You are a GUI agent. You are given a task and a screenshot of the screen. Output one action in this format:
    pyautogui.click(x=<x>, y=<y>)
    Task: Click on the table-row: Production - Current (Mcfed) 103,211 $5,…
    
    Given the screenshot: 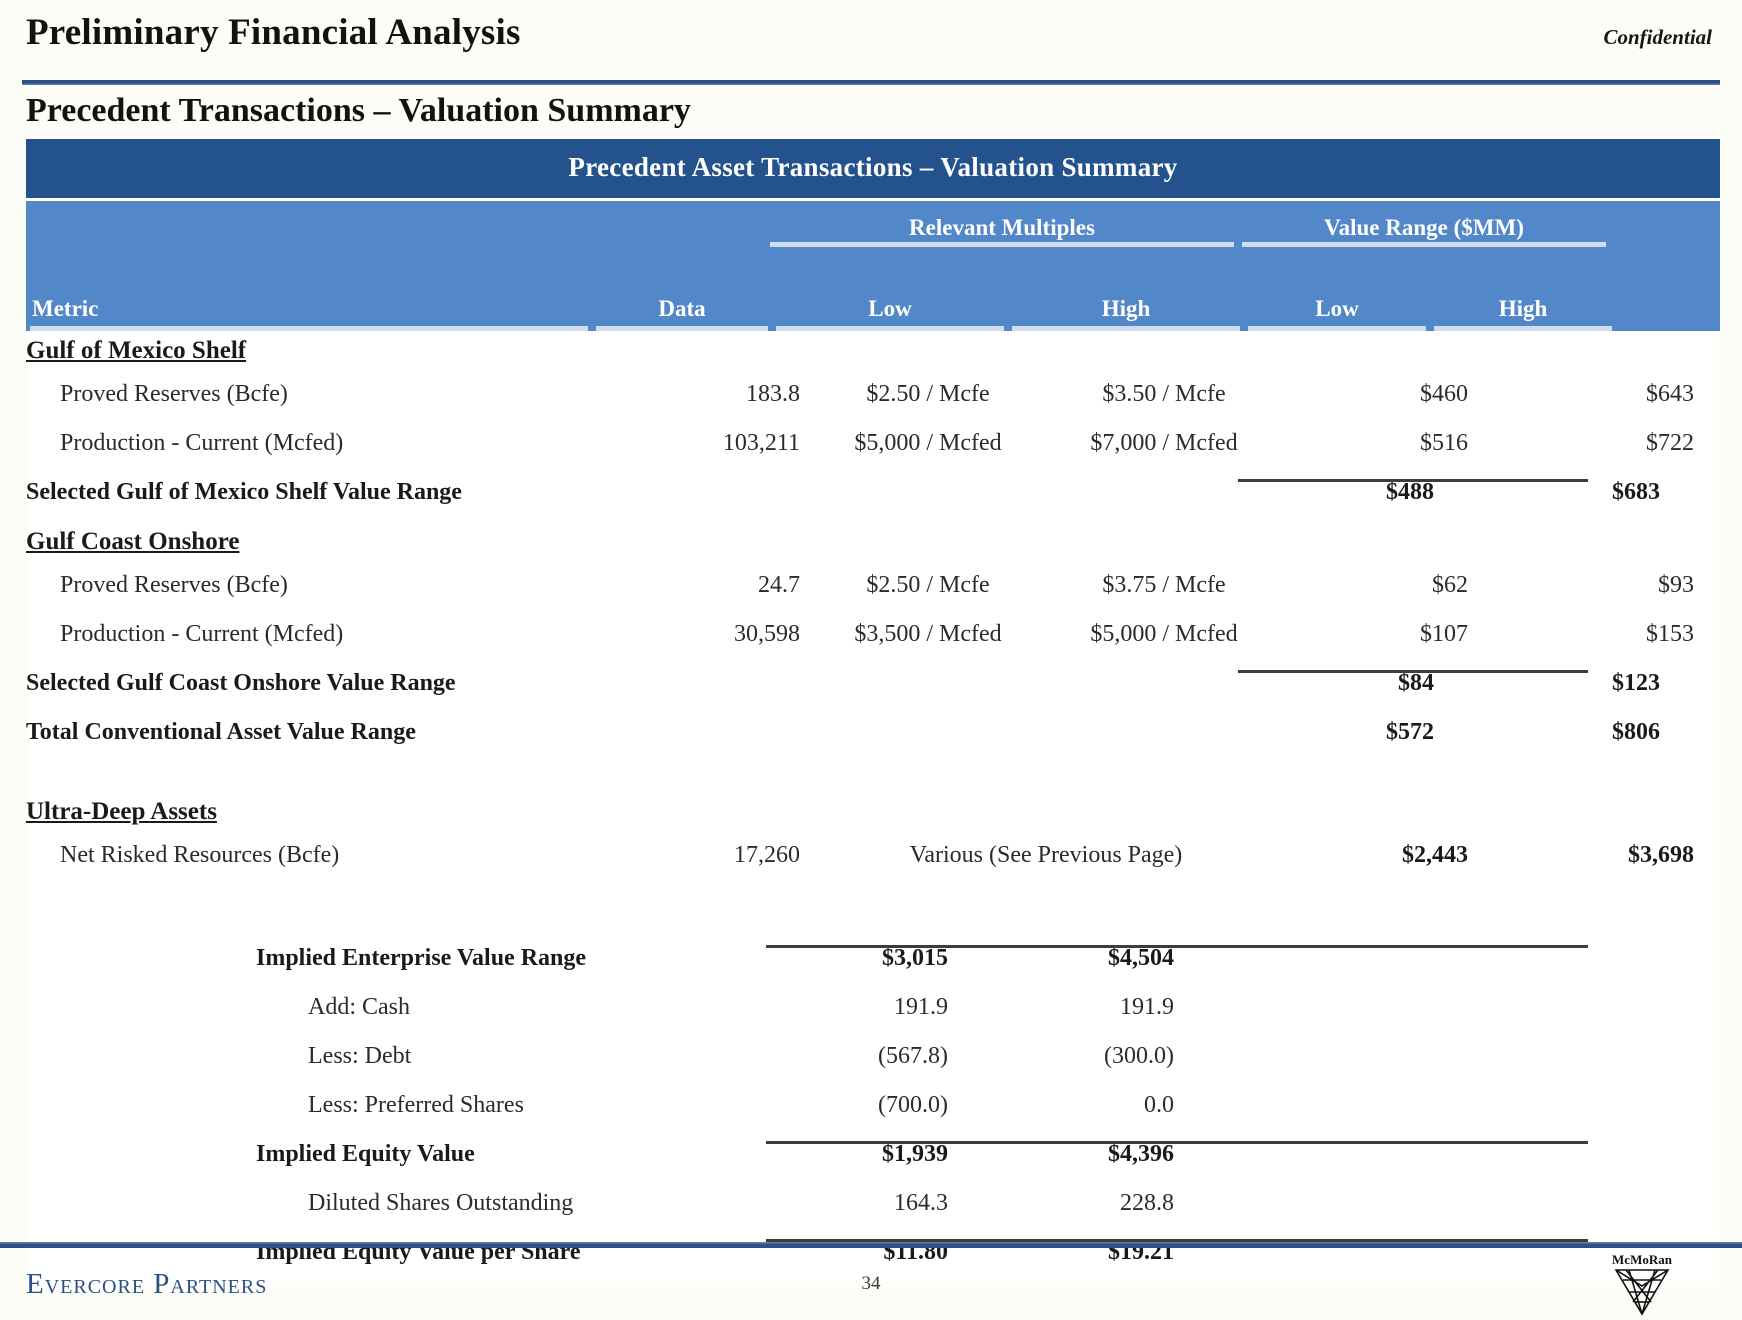 What is the action you would take?
    pyautogui.click(x=873, y=454)
    